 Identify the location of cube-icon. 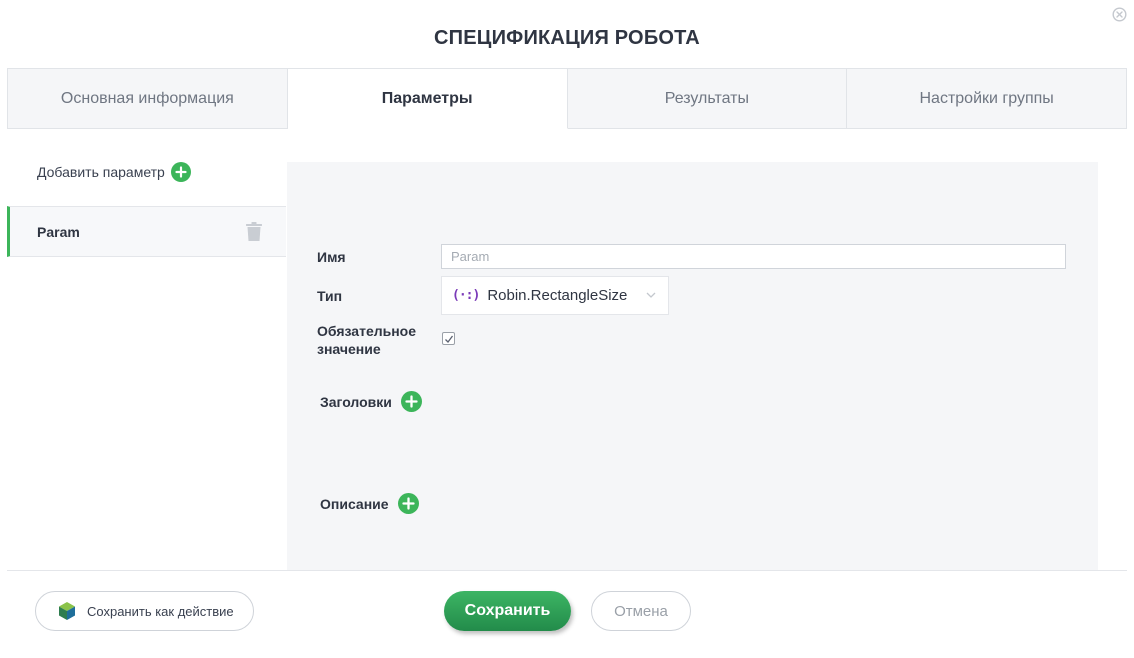
(67, 611).